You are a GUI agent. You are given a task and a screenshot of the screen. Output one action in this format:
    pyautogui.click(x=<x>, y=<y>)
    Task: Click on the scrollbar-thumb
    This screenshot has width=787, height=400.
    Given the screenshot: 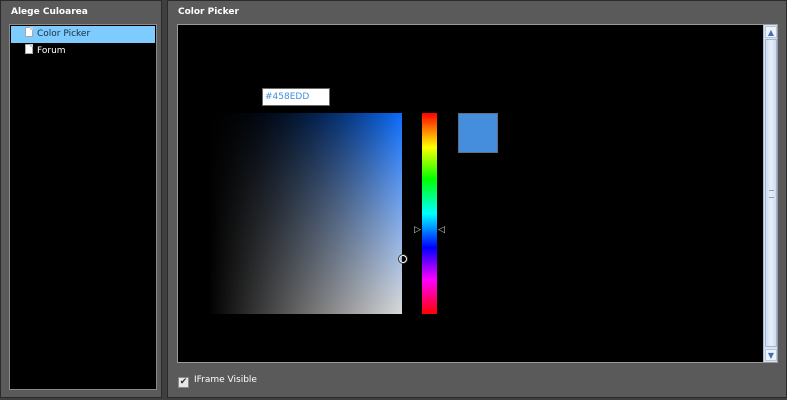 What is the action you would take?
    pyautogui.click(x=771, y=193)
    